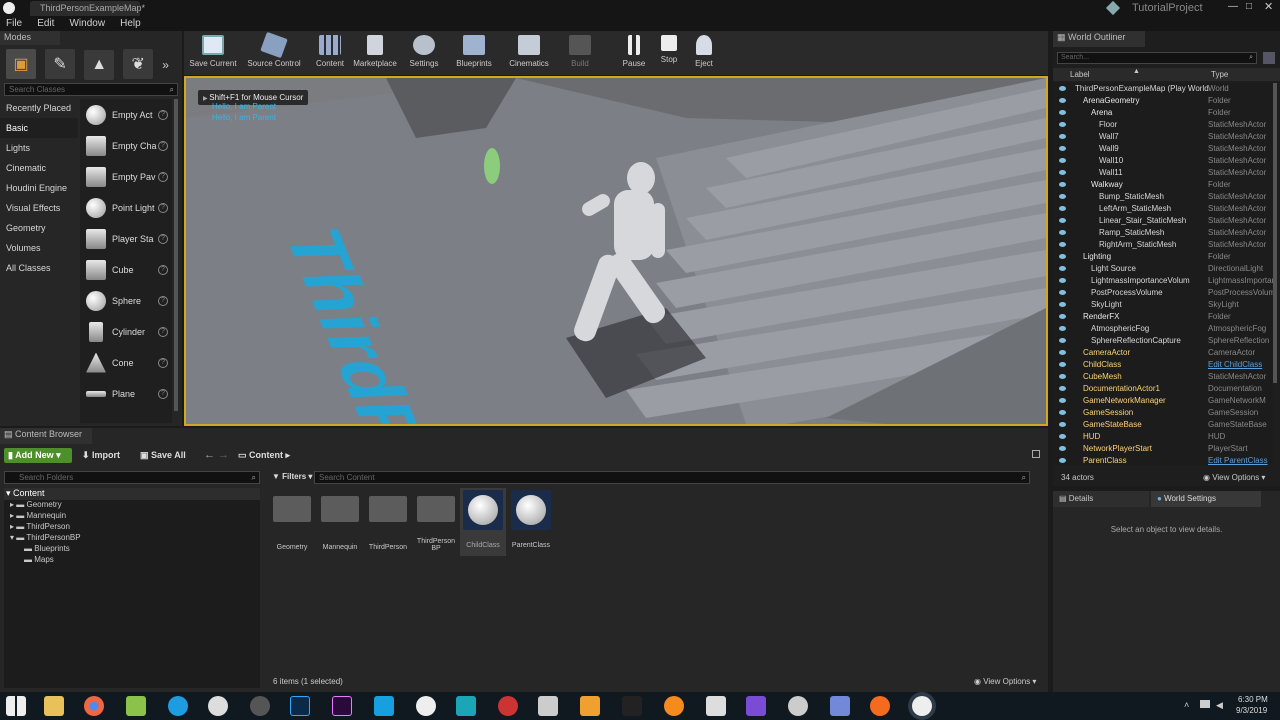 This screenshot has height=720, width=1280. I want to click on place-item-empty-pawn: Empty Pav?, so click(126, 176).